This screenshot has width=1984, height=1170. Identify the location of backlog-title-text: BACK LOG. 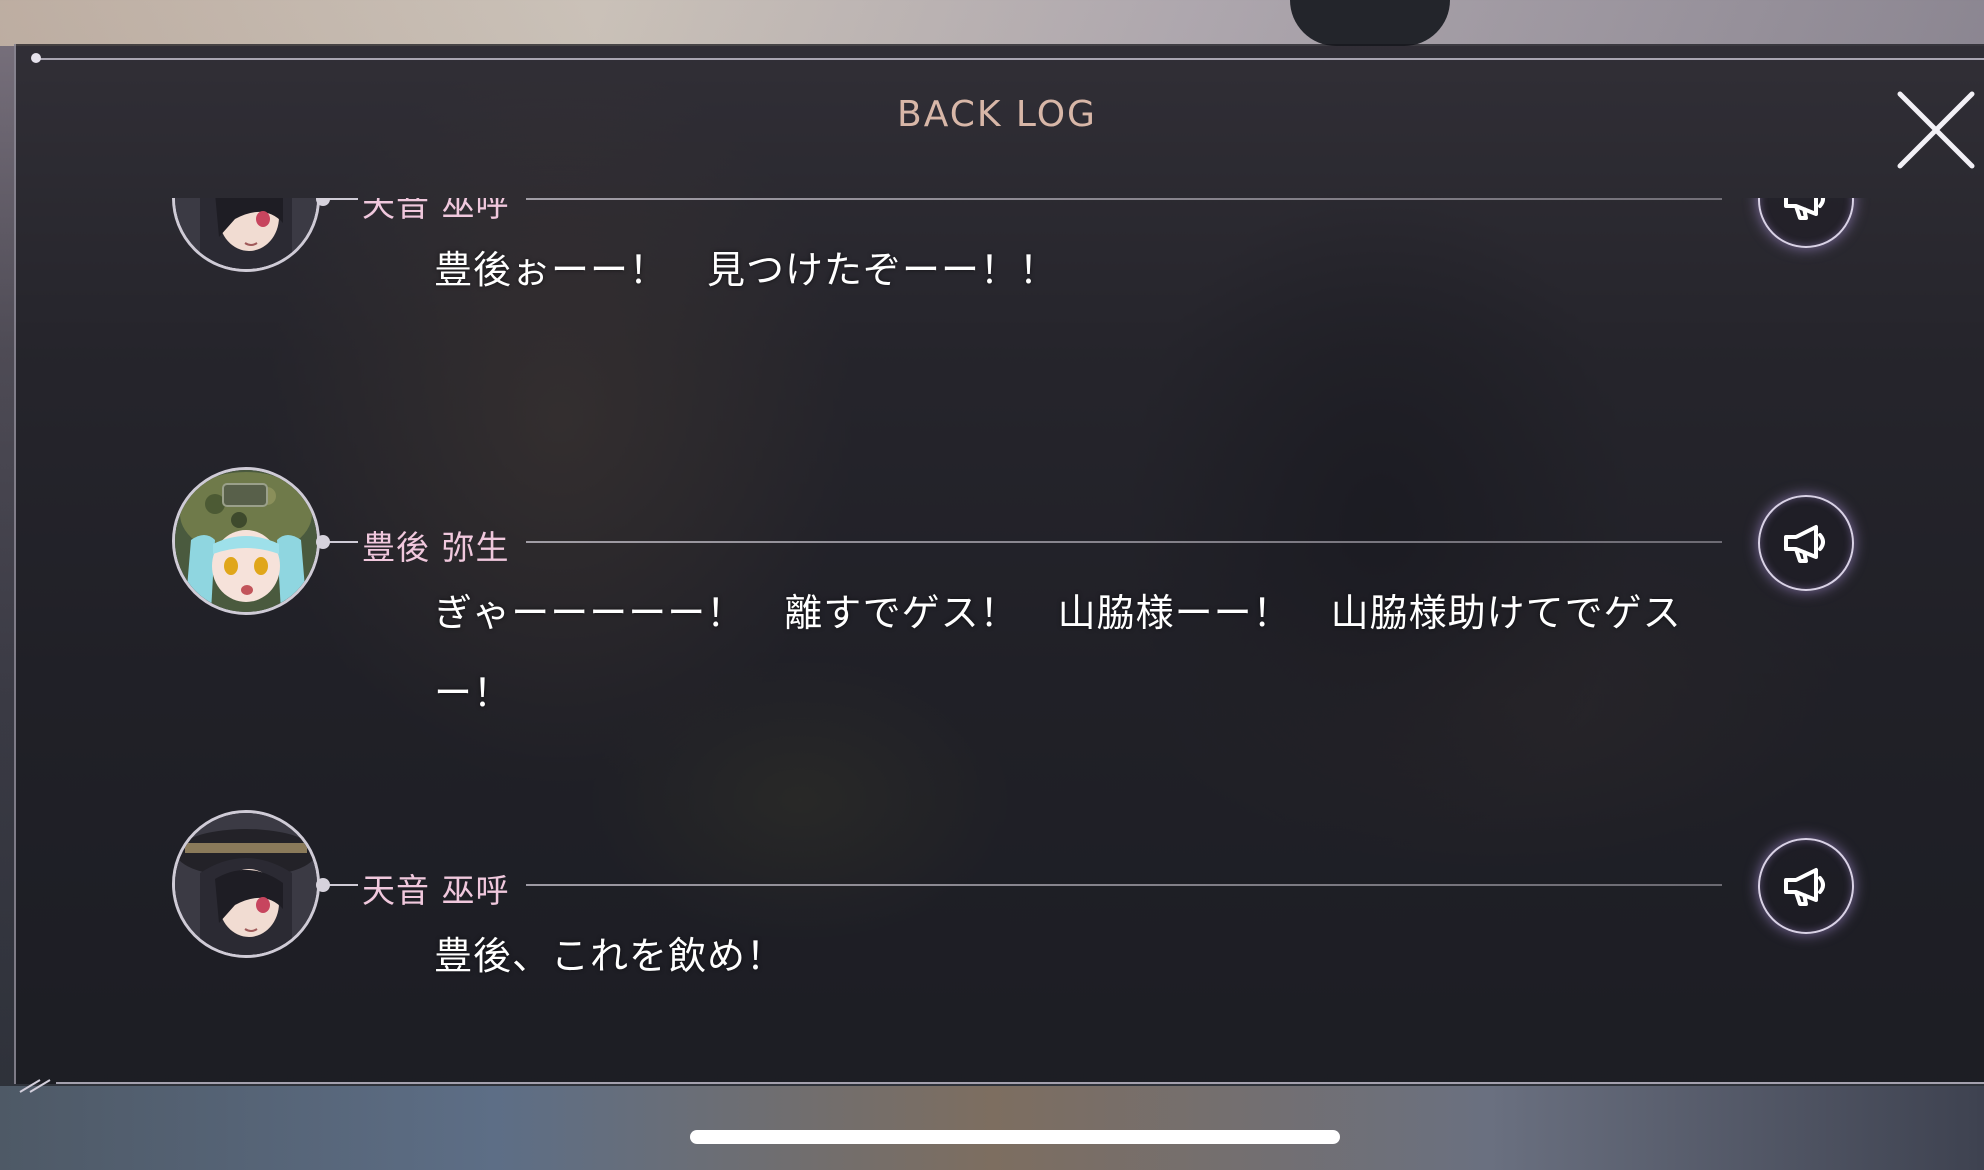
(997, 114).